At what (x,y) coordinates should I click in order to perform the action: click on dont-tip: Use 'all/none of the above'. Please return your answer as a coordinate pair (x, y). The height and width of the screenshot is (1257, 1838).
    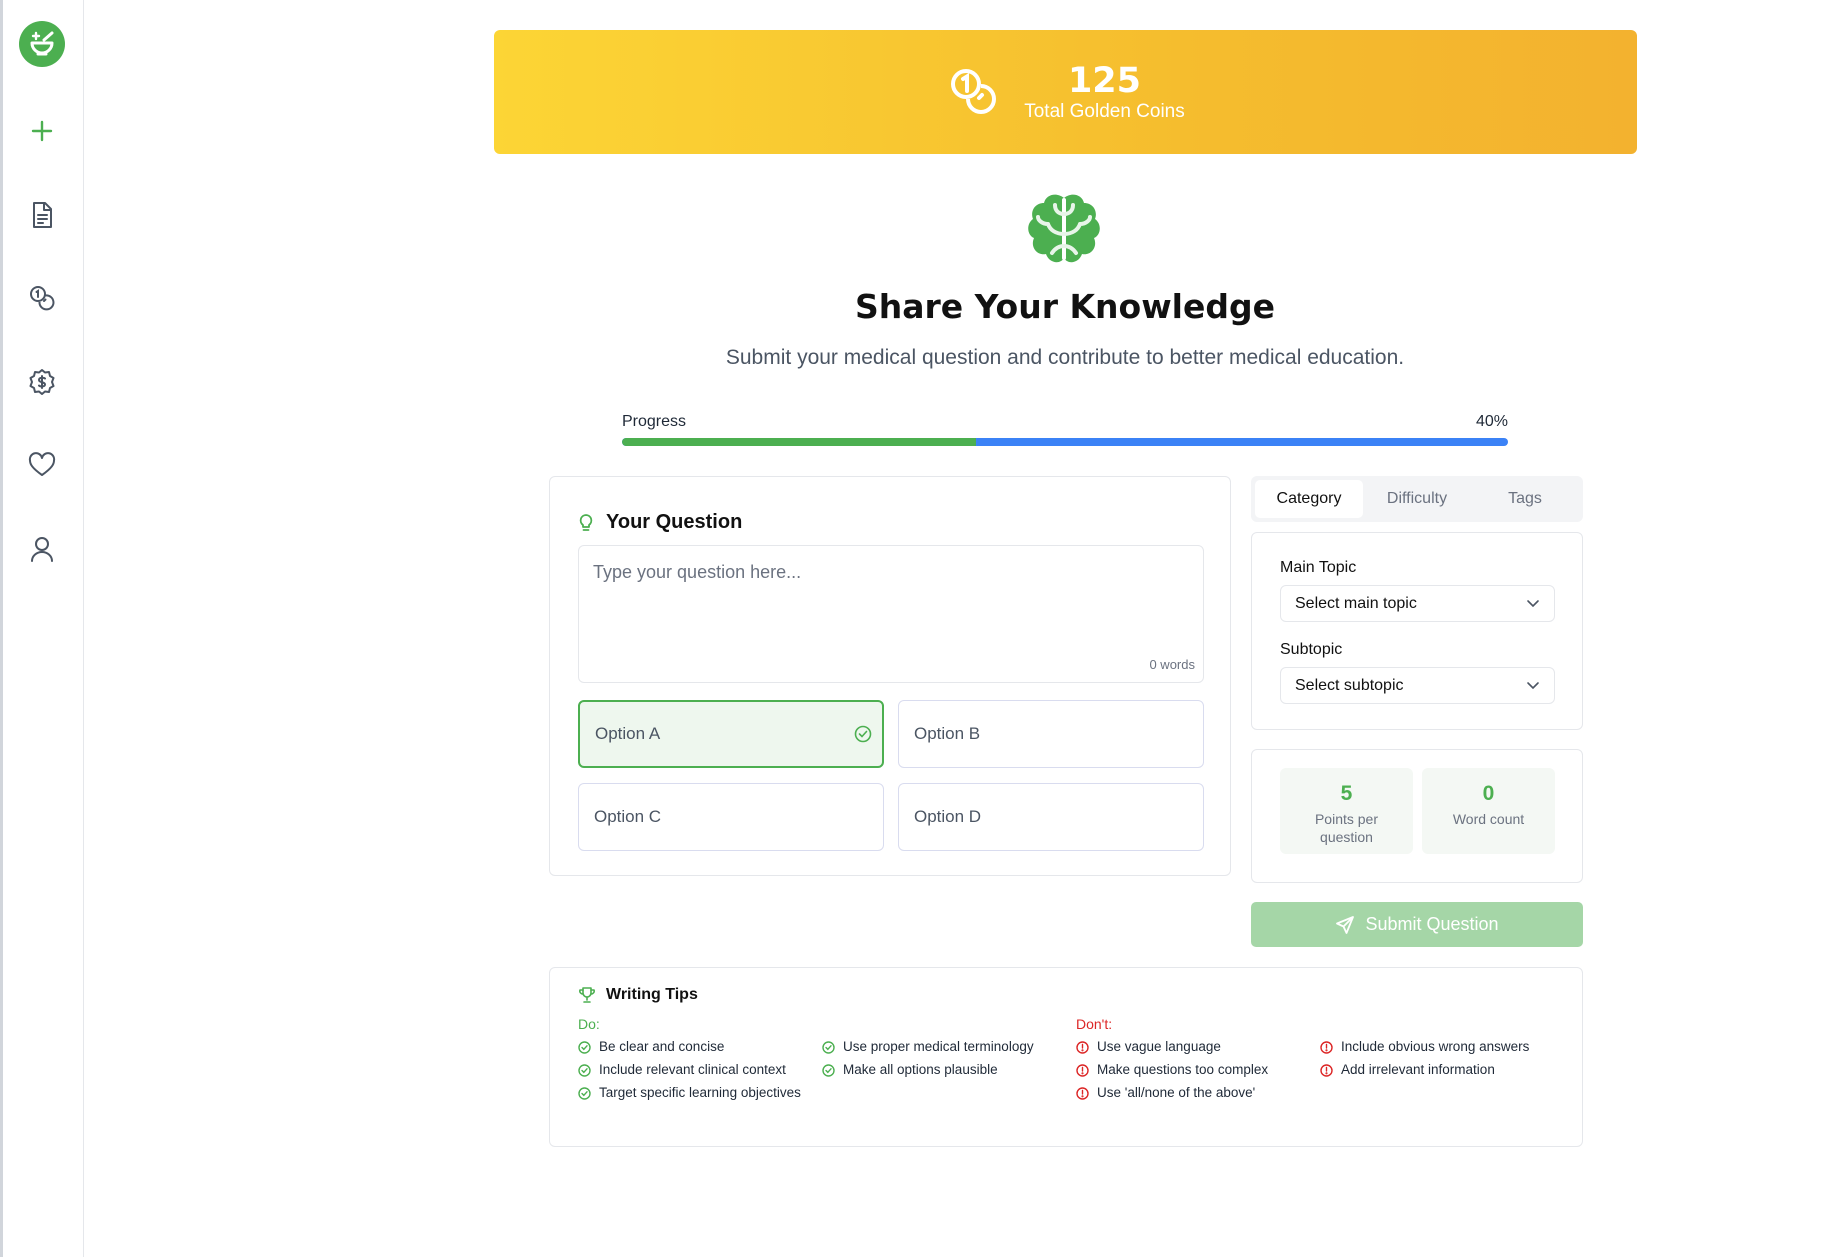
    Looking at the image, I should click on (1191, 1093).